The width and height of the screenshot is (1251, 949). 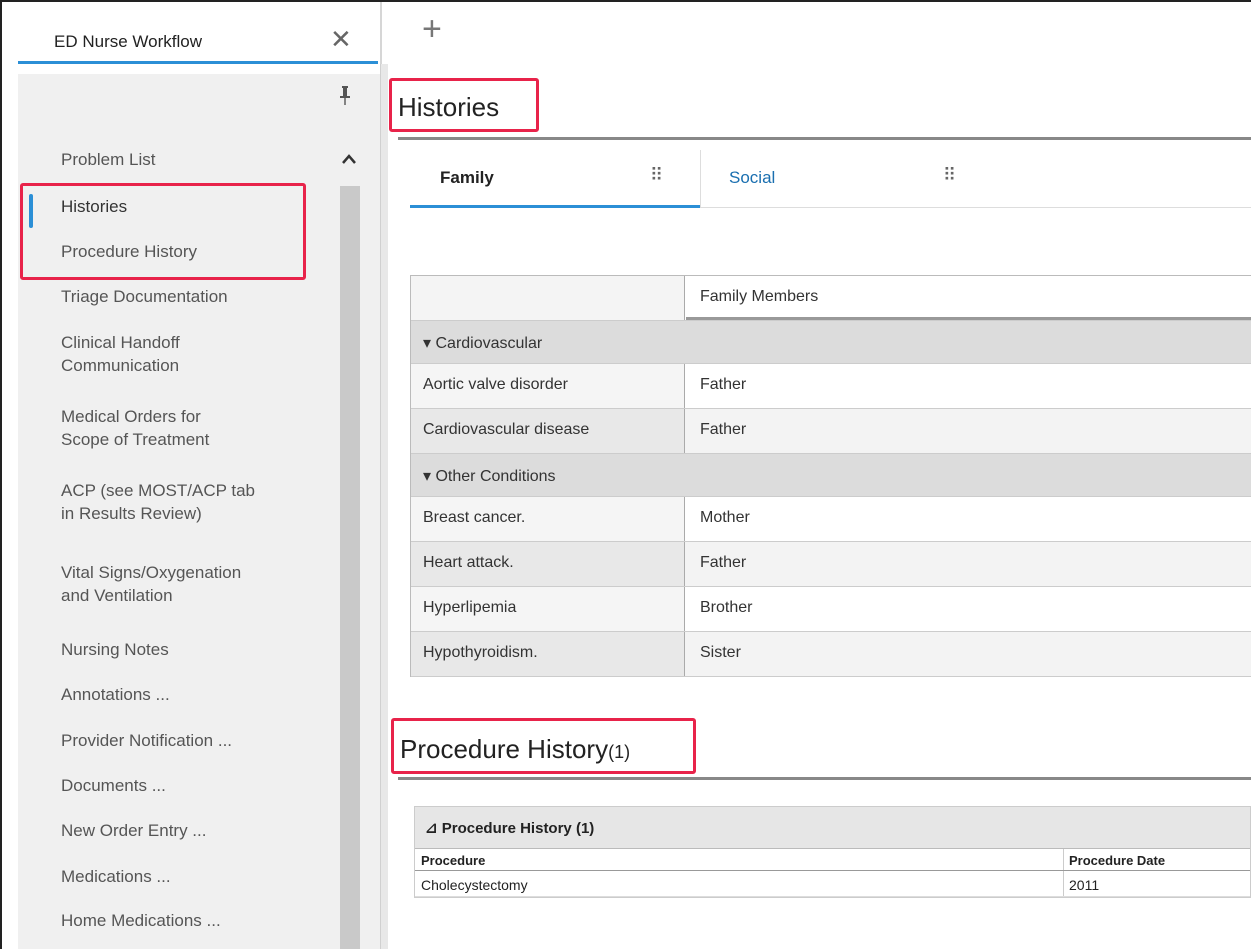 I want to click on group-label: ▾ Other Conditions, so click(x=489, y=476).